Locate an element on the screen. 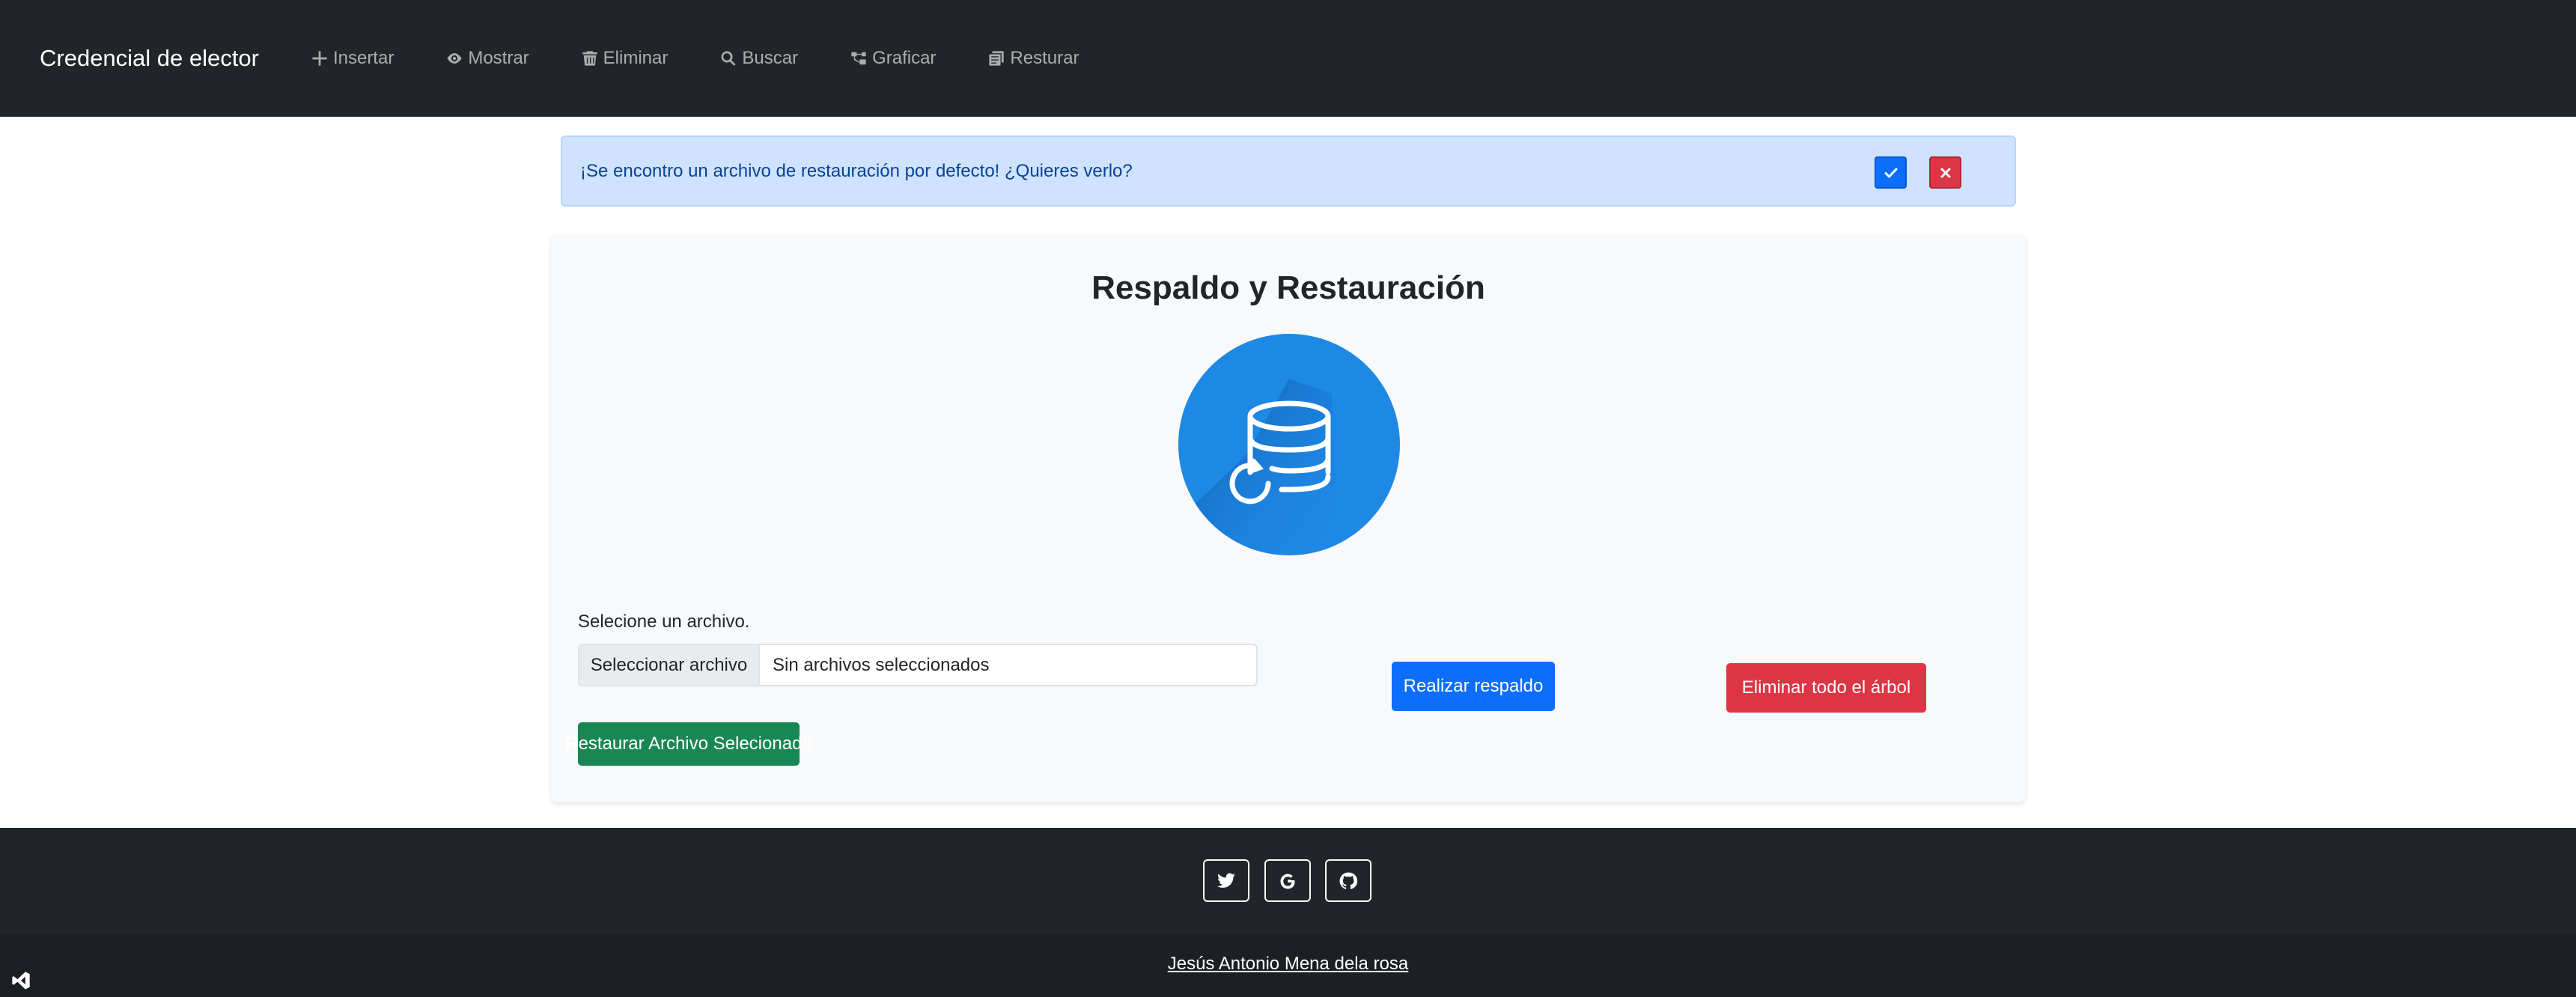  alert-dismiss-button is located at coordinates (1945, 172).